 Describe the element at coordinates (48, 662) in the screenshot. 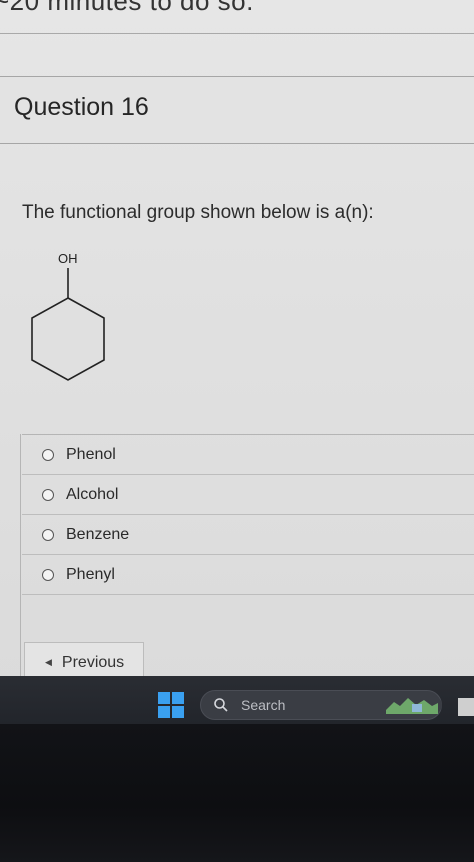

I see `triangle-left-icon: ◀` at that location.